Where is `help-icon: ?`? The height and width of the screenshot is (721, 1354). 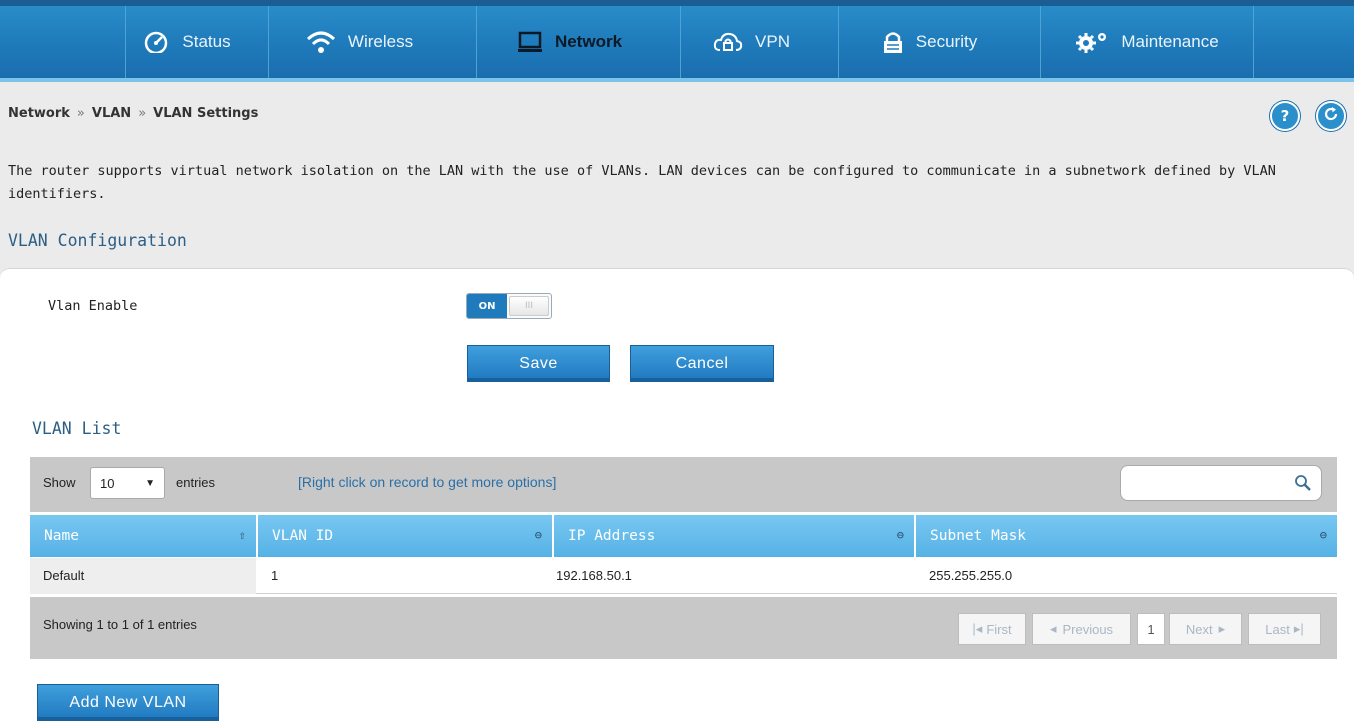 help-icon: ? is located at coordinates (1285, 116).